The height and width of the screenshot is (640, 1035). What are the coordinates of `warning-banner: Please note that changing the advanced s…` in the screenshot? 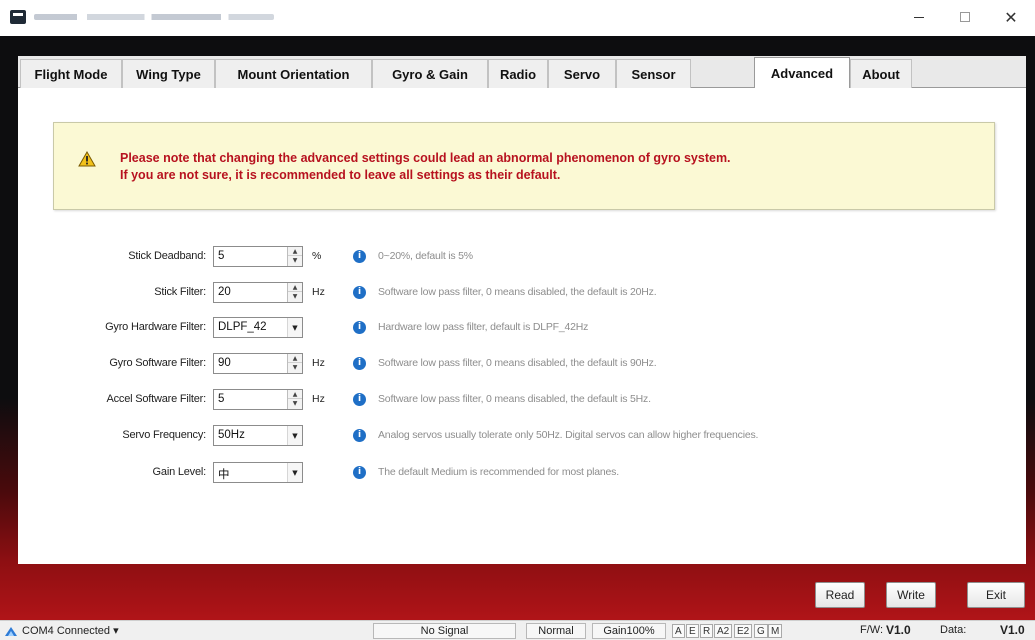 It's located at (524, 166).